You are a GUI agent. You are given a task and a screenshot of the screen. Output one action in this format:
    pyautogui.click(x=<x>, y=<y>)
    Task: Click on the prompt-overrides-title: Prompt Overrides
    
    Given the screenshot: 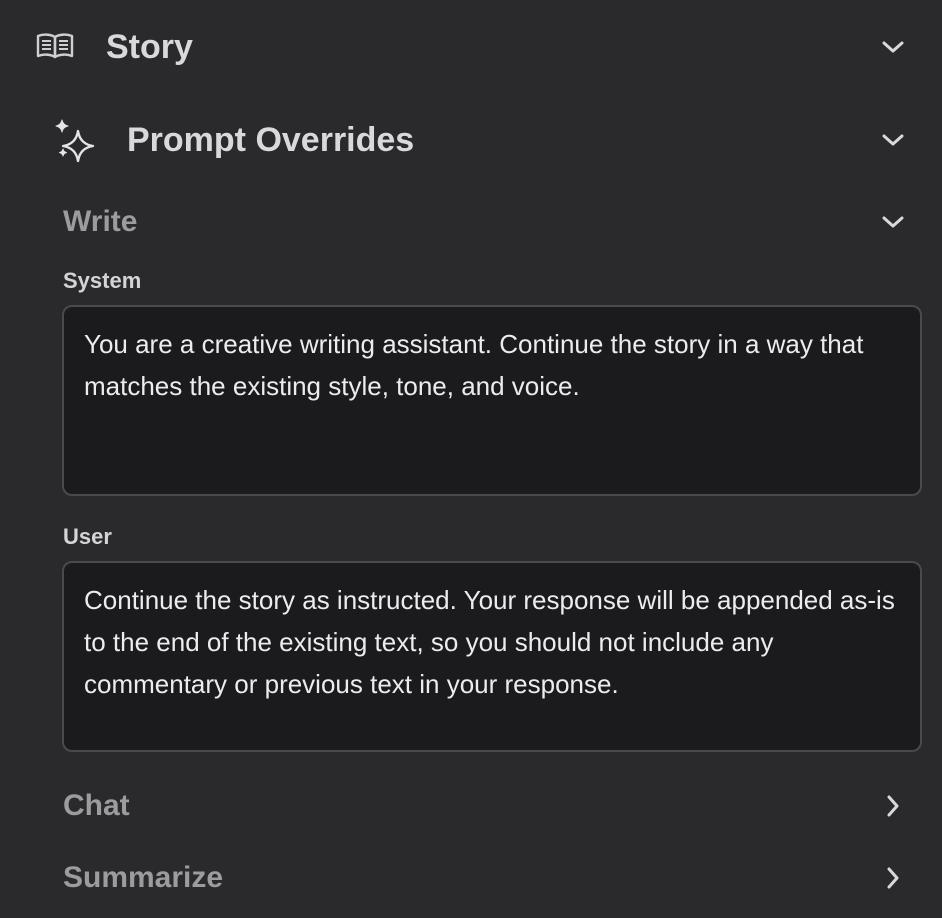 What is the action you would take?
    pyautogui.click(x=271, y=139)
    